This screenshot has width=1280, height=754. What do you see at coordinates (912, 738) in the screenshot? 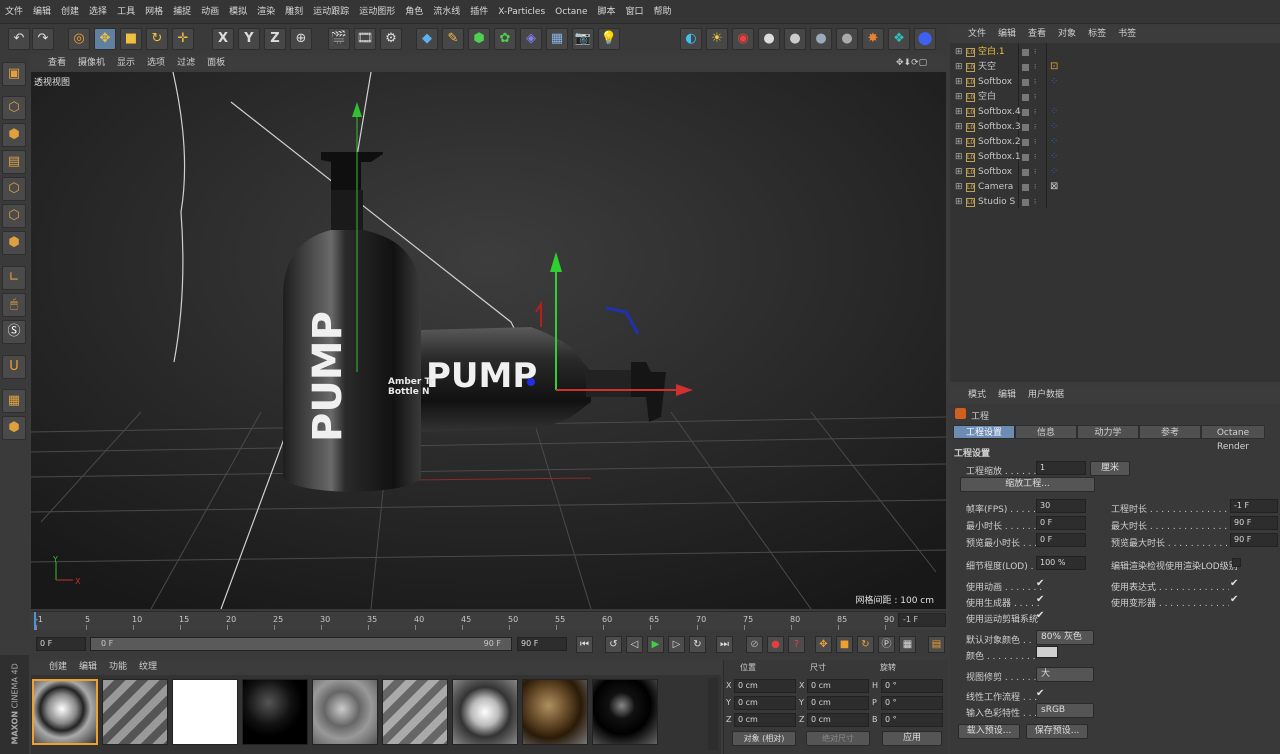
I see `apply-button: 应用` at bounding box center [912, 738].